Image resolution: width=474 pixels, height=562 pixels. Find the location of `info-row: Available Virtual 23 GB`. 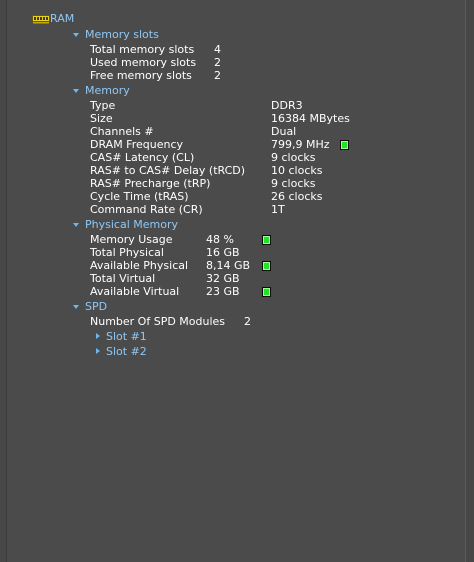

info-row: Available Virtual 23 GB is located at coordinates (240, 291).